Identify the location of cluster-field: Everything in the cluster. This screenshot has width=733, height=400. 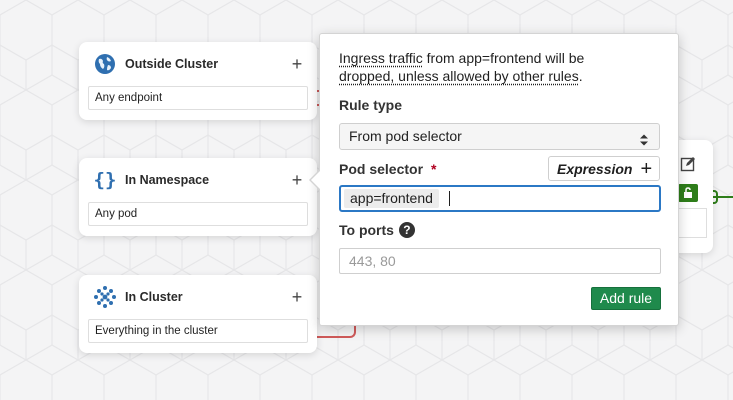
(198, 331).